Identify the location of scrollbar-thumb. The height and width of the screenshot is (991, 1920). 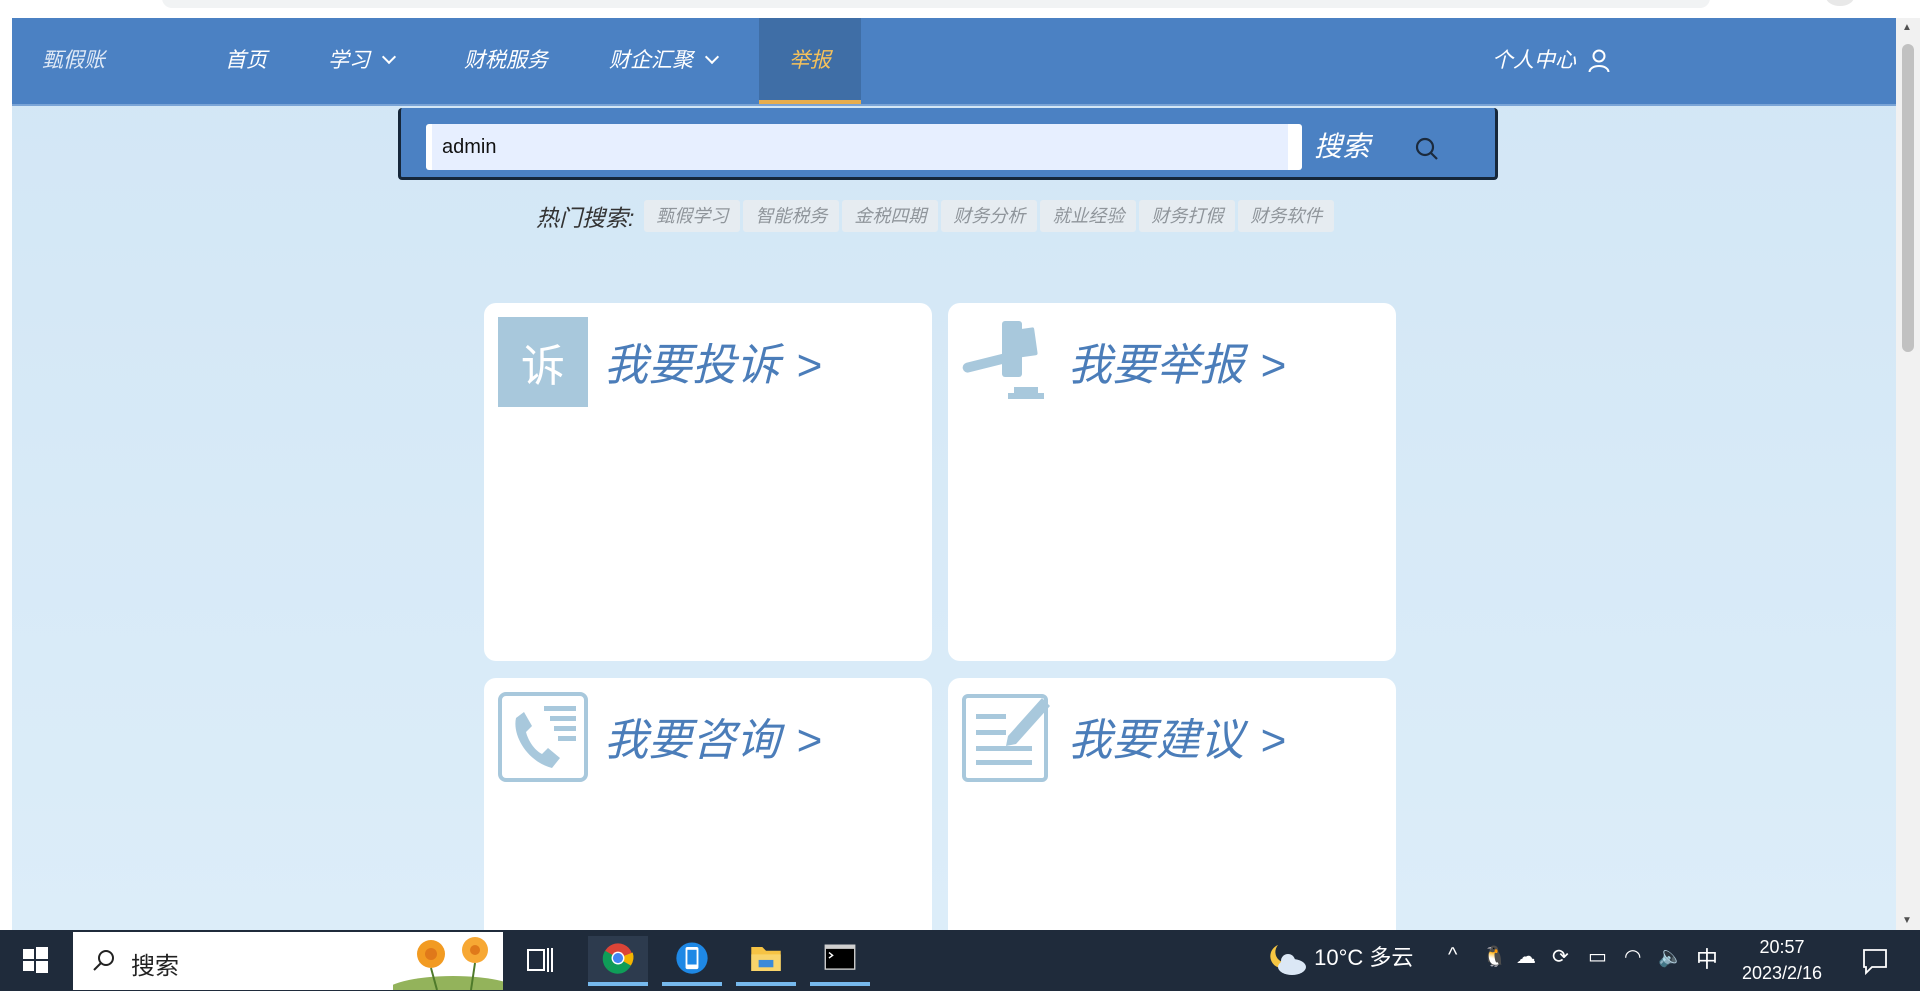
(1908, 198).